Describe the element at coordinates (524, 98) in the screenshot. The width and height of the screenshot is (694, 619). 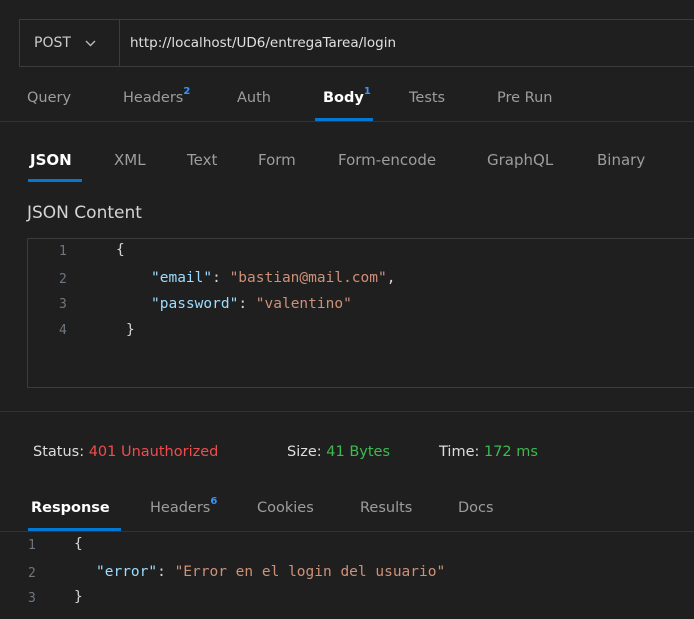
I see `tab-pre-run: Pre Run` at that location.